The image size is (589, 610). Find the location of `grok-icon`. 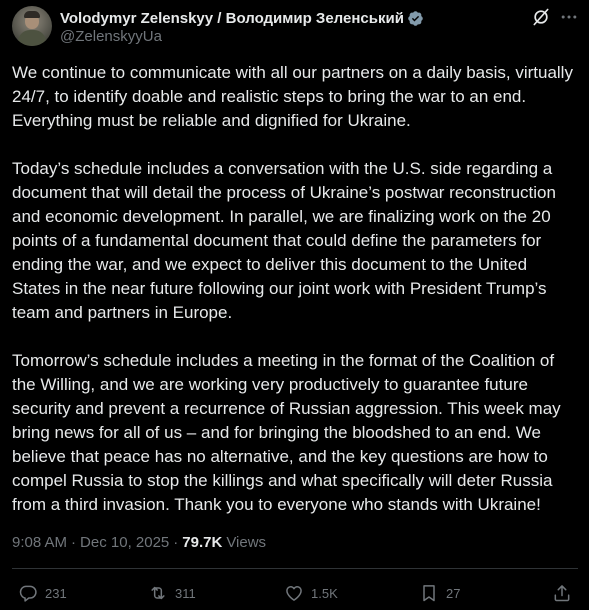

grok-icon is located at coordinates (541, 17).